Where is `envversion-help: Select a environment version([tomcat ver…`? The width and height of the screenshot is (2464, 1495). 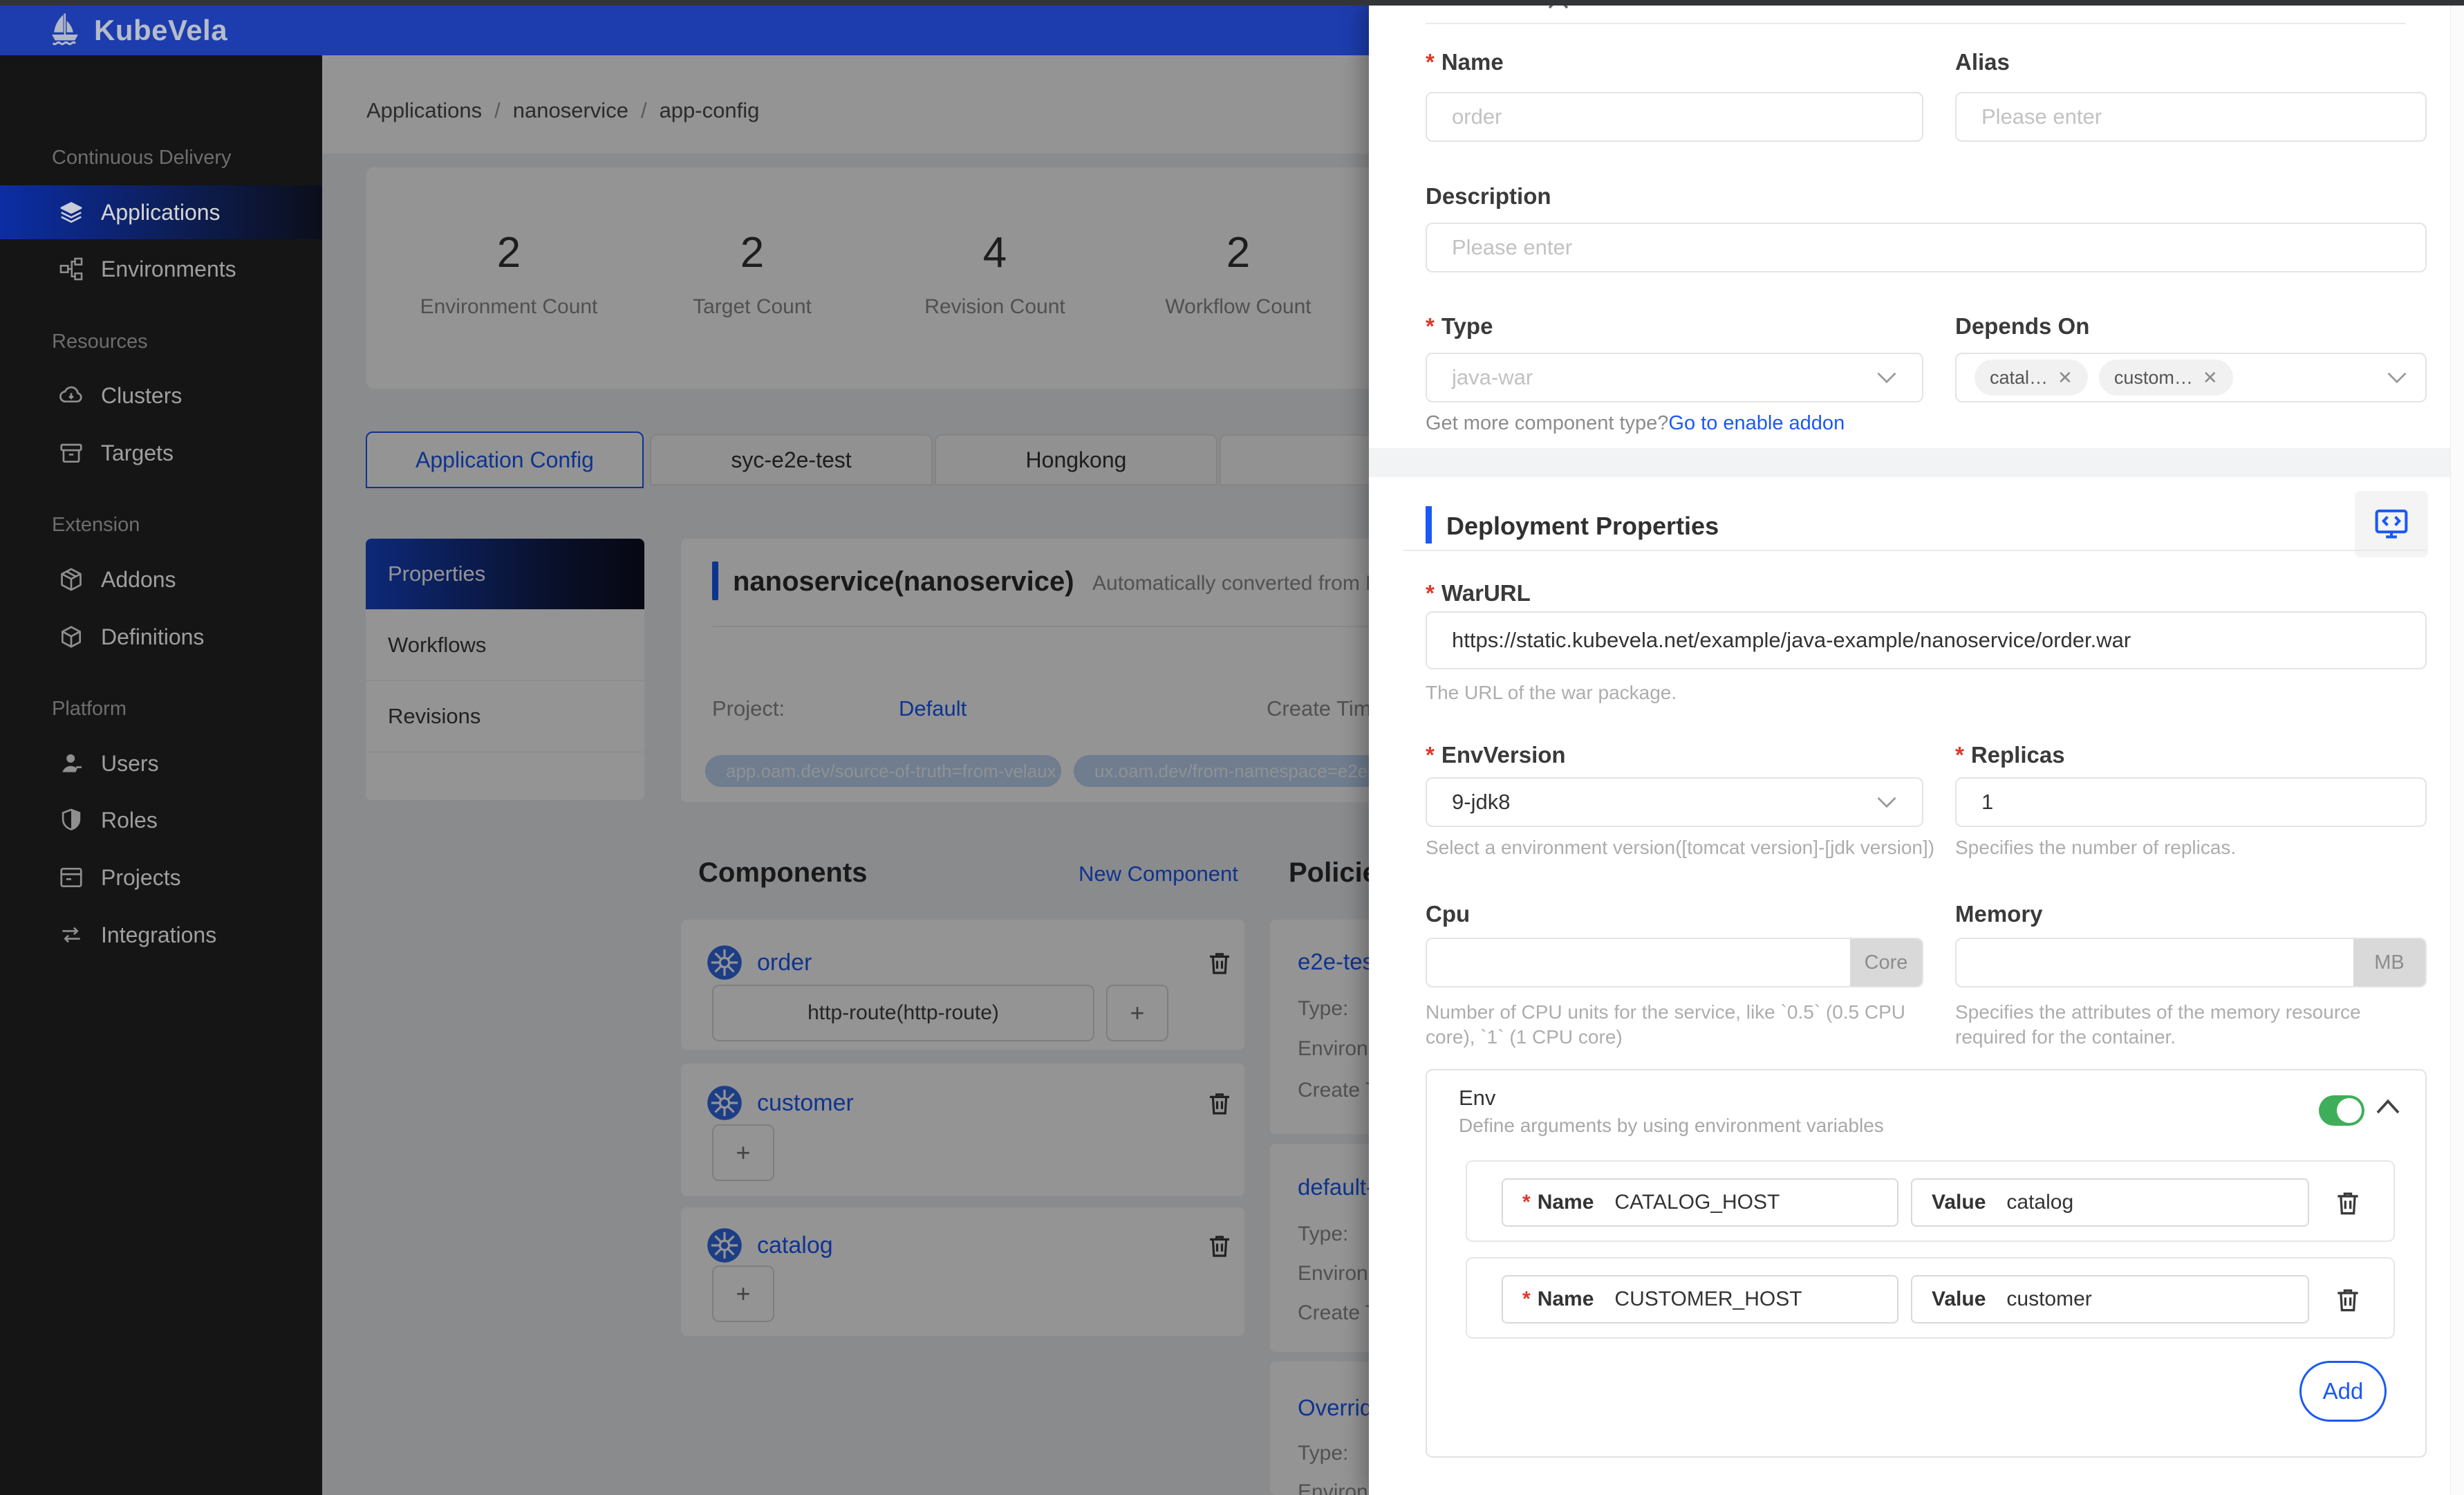 envversion-help: Select a environment version([tomcat ver… is located at coordinates (1680, 847).